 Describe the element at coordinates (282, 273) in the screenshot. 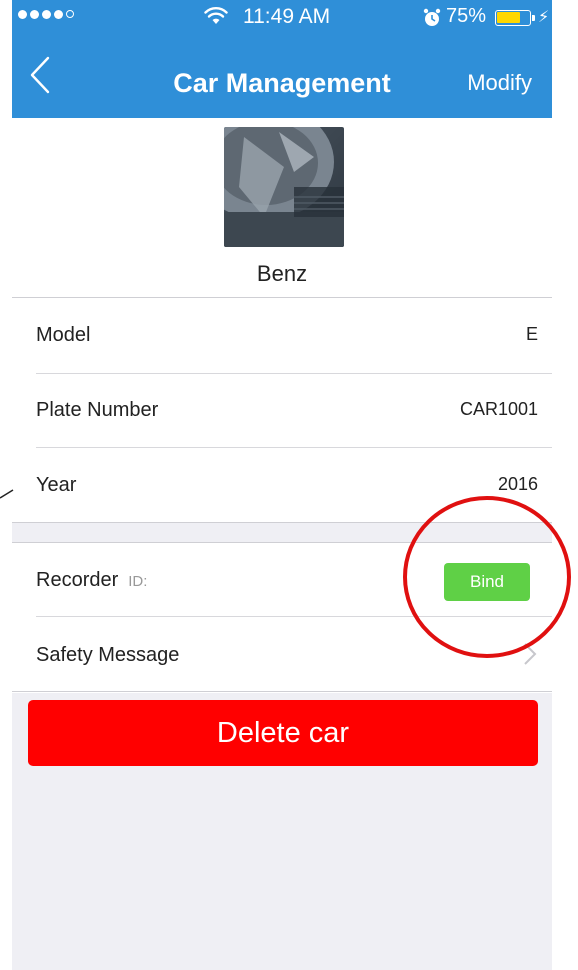

I see `car-name: Benz` at that location.